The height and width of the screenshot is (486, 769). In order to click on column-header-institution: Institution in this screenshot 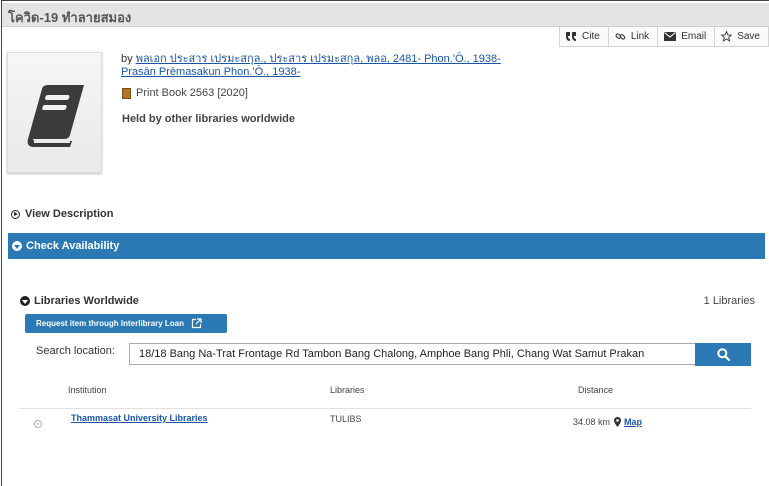, I will do `click(87, 390)`.